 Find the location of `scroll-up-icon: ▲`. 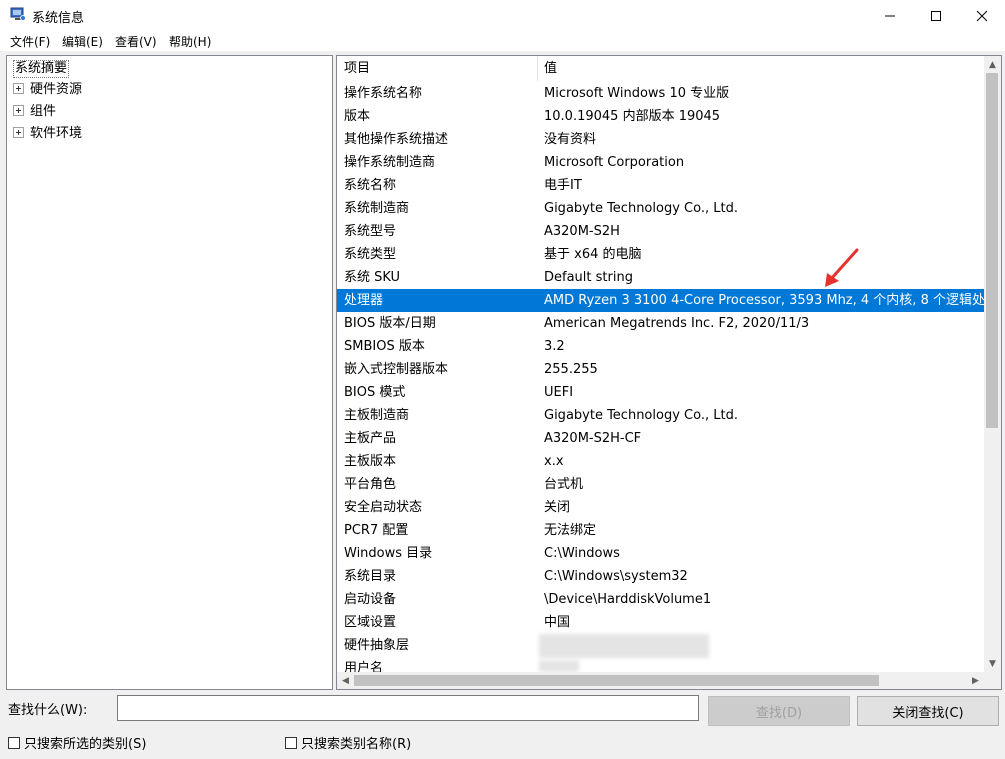

scroll-up-icon: ▲ is located at coordinates (992, 64).